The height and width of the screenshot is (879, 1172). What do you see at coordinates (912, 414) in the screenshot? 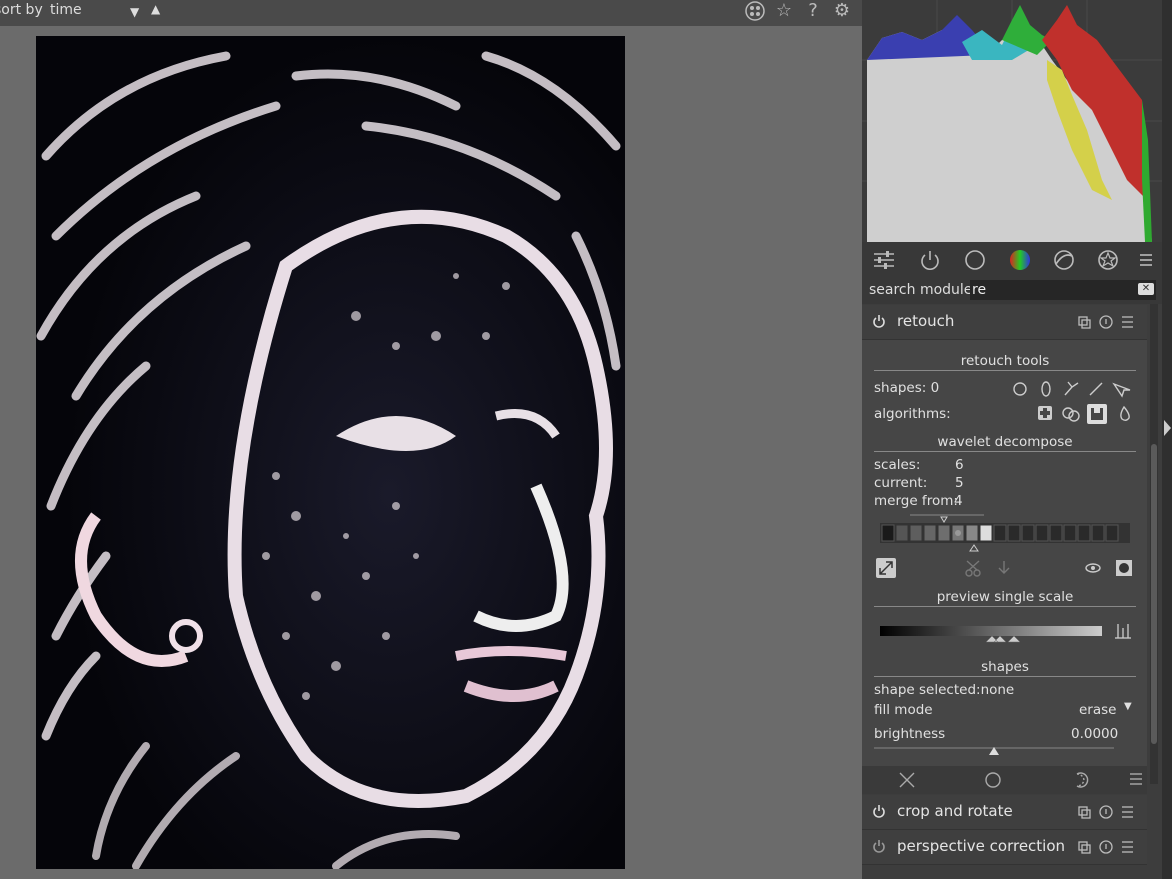
I see `algorithms-label: algorithms:` at bounding box center [912, 414].